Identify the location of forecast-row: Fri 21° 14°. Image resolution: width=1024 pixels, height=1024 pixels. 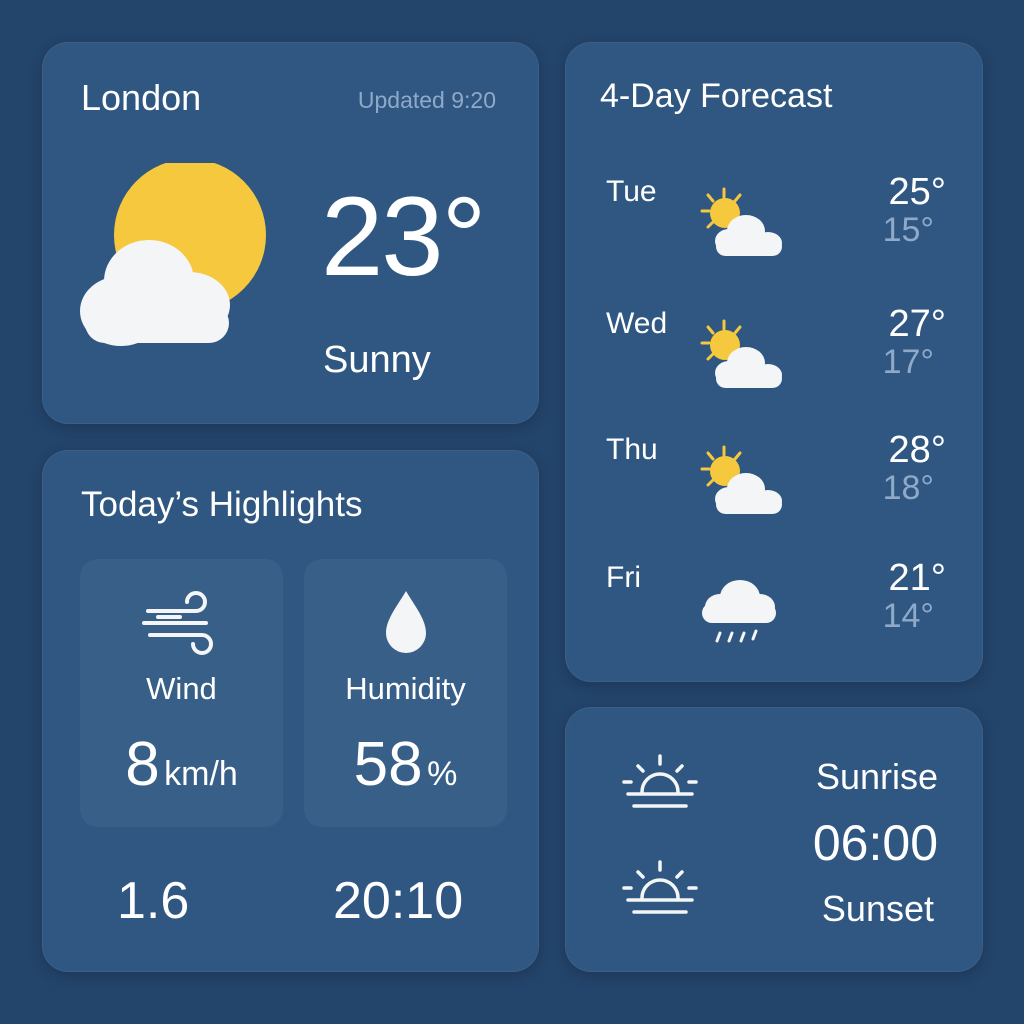
(774, 619).